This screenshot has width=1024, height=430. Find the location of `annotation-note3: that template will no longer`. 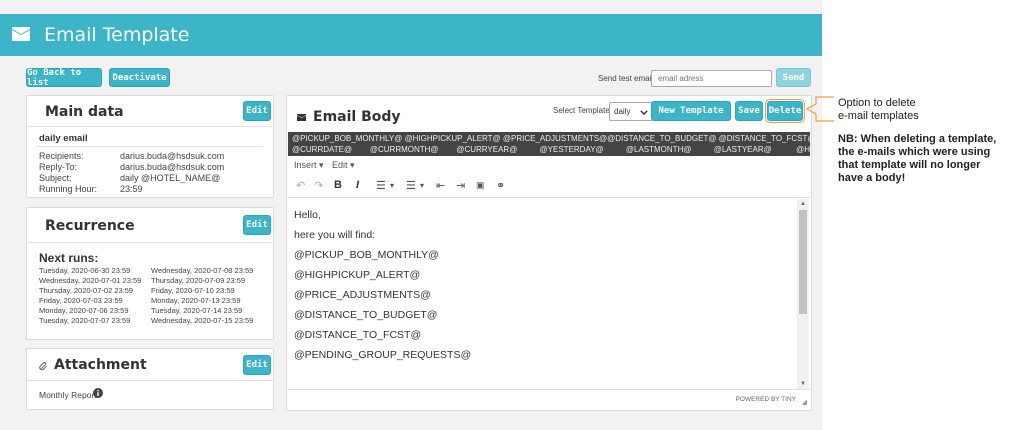

annotation-note3: that template will no longer is located at coordinates (909, 165).